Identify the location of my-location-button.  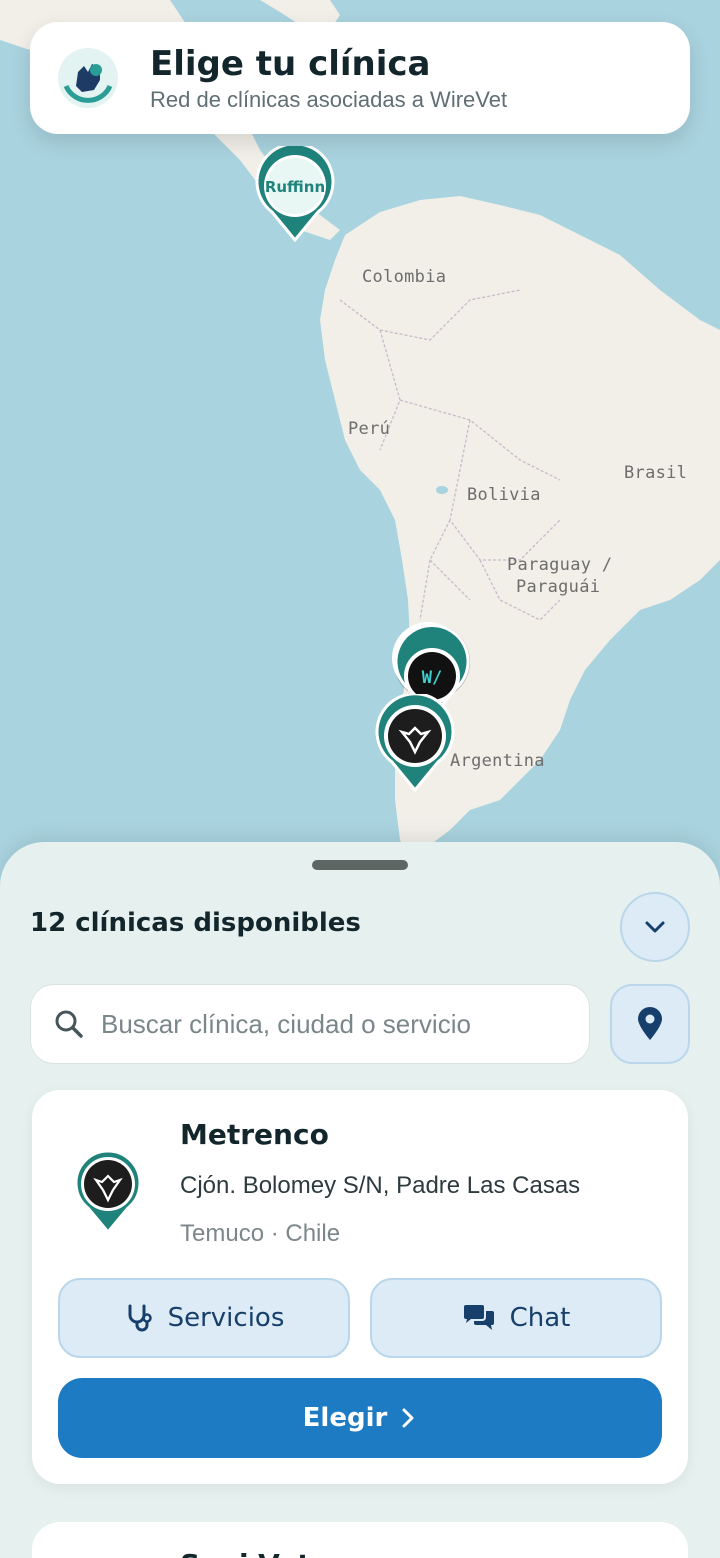
(650, 1024).